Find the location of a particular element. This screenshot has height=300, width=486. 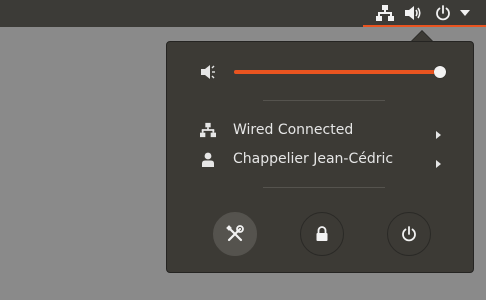

menu-item-user: Chappelier Jean-Cédric is located at coordinates (320, 159).